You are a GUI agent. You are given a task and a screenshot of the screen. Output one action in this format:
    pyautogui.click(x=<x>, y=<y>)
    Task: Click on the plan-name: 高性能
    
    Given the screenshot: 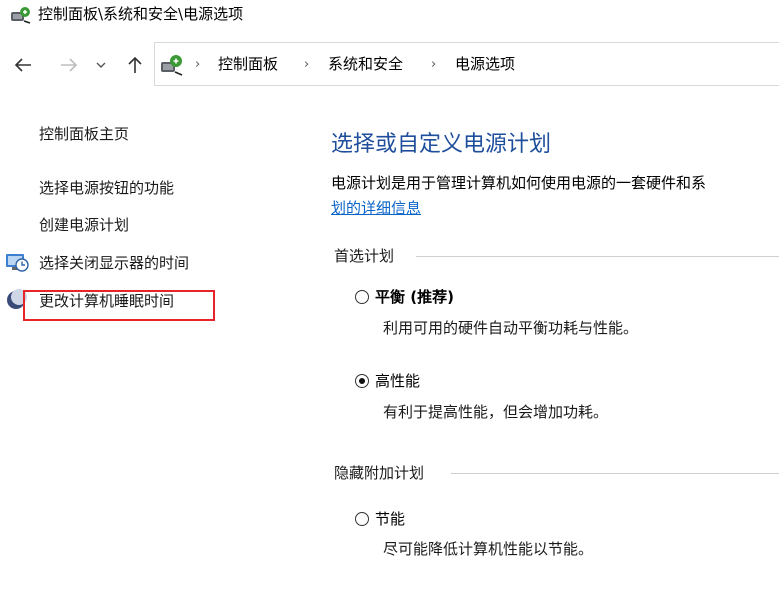 What is the action you would take?
    pyautogui.click(x=398, y=381)
    